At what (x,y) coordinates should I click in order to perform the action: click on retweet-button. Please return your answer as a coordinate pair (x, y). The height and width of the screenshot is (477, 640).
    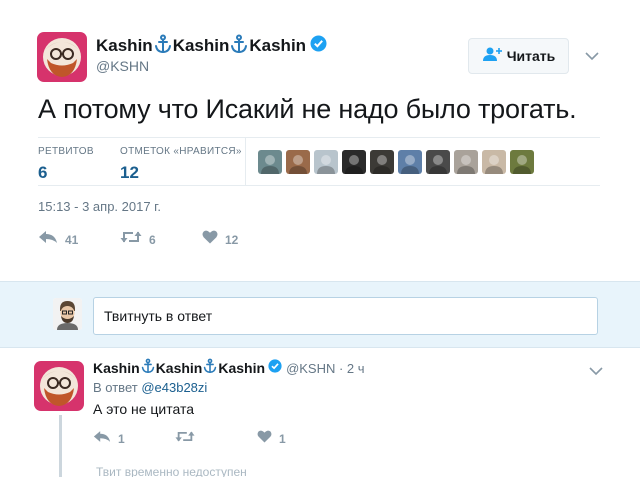
    Looking at the image, I should click on (185, 439).